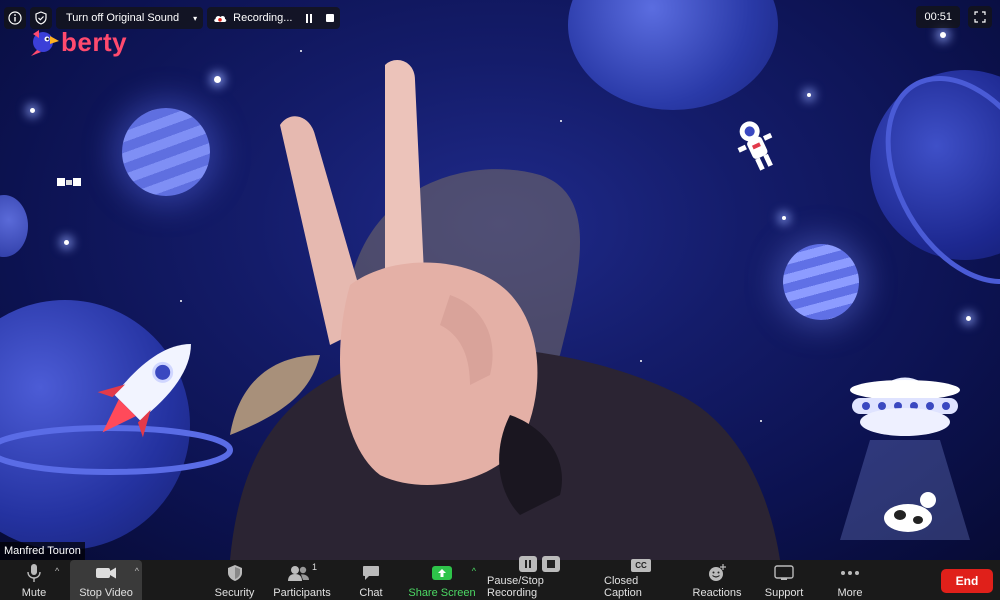 The width and height of the screenshot is (1000, 600). What do you see at coordinates (938, 17) in the screenshot?
I see `meeting-timer: 00:51` at bounding box center [938, 17].